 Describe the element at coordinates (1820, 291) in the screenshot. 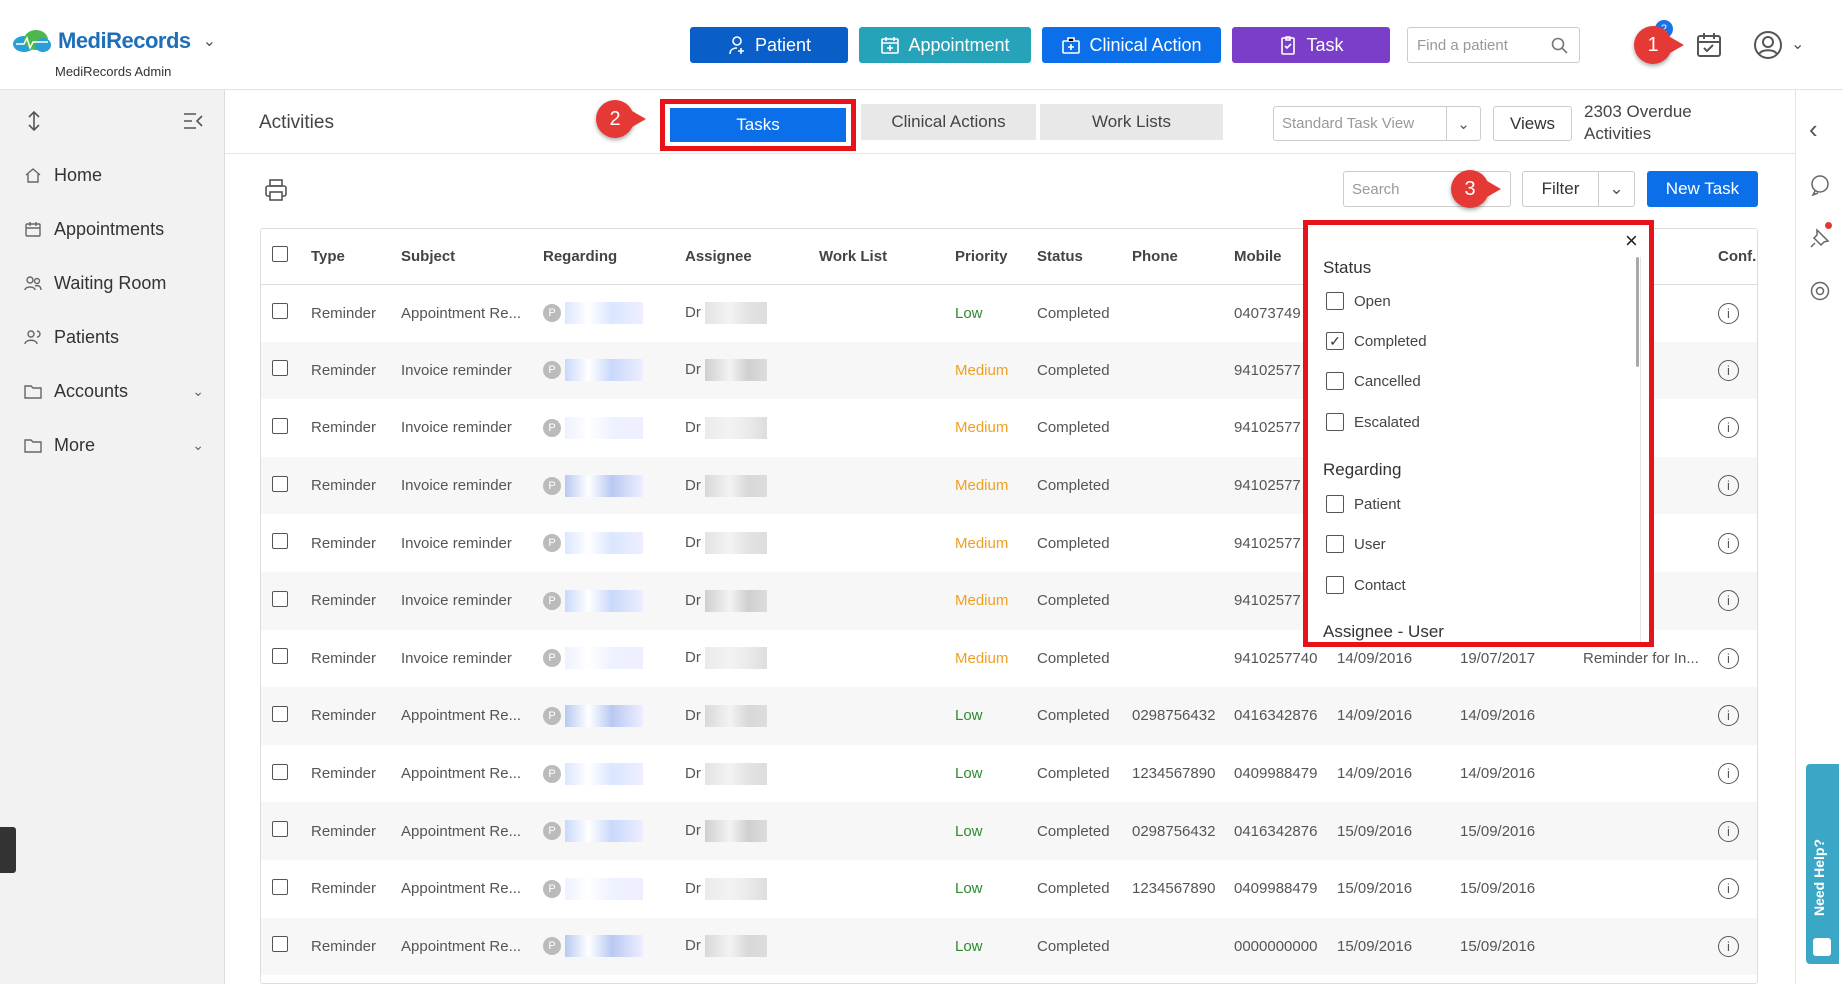

I see `at-mention-icon` at that location.